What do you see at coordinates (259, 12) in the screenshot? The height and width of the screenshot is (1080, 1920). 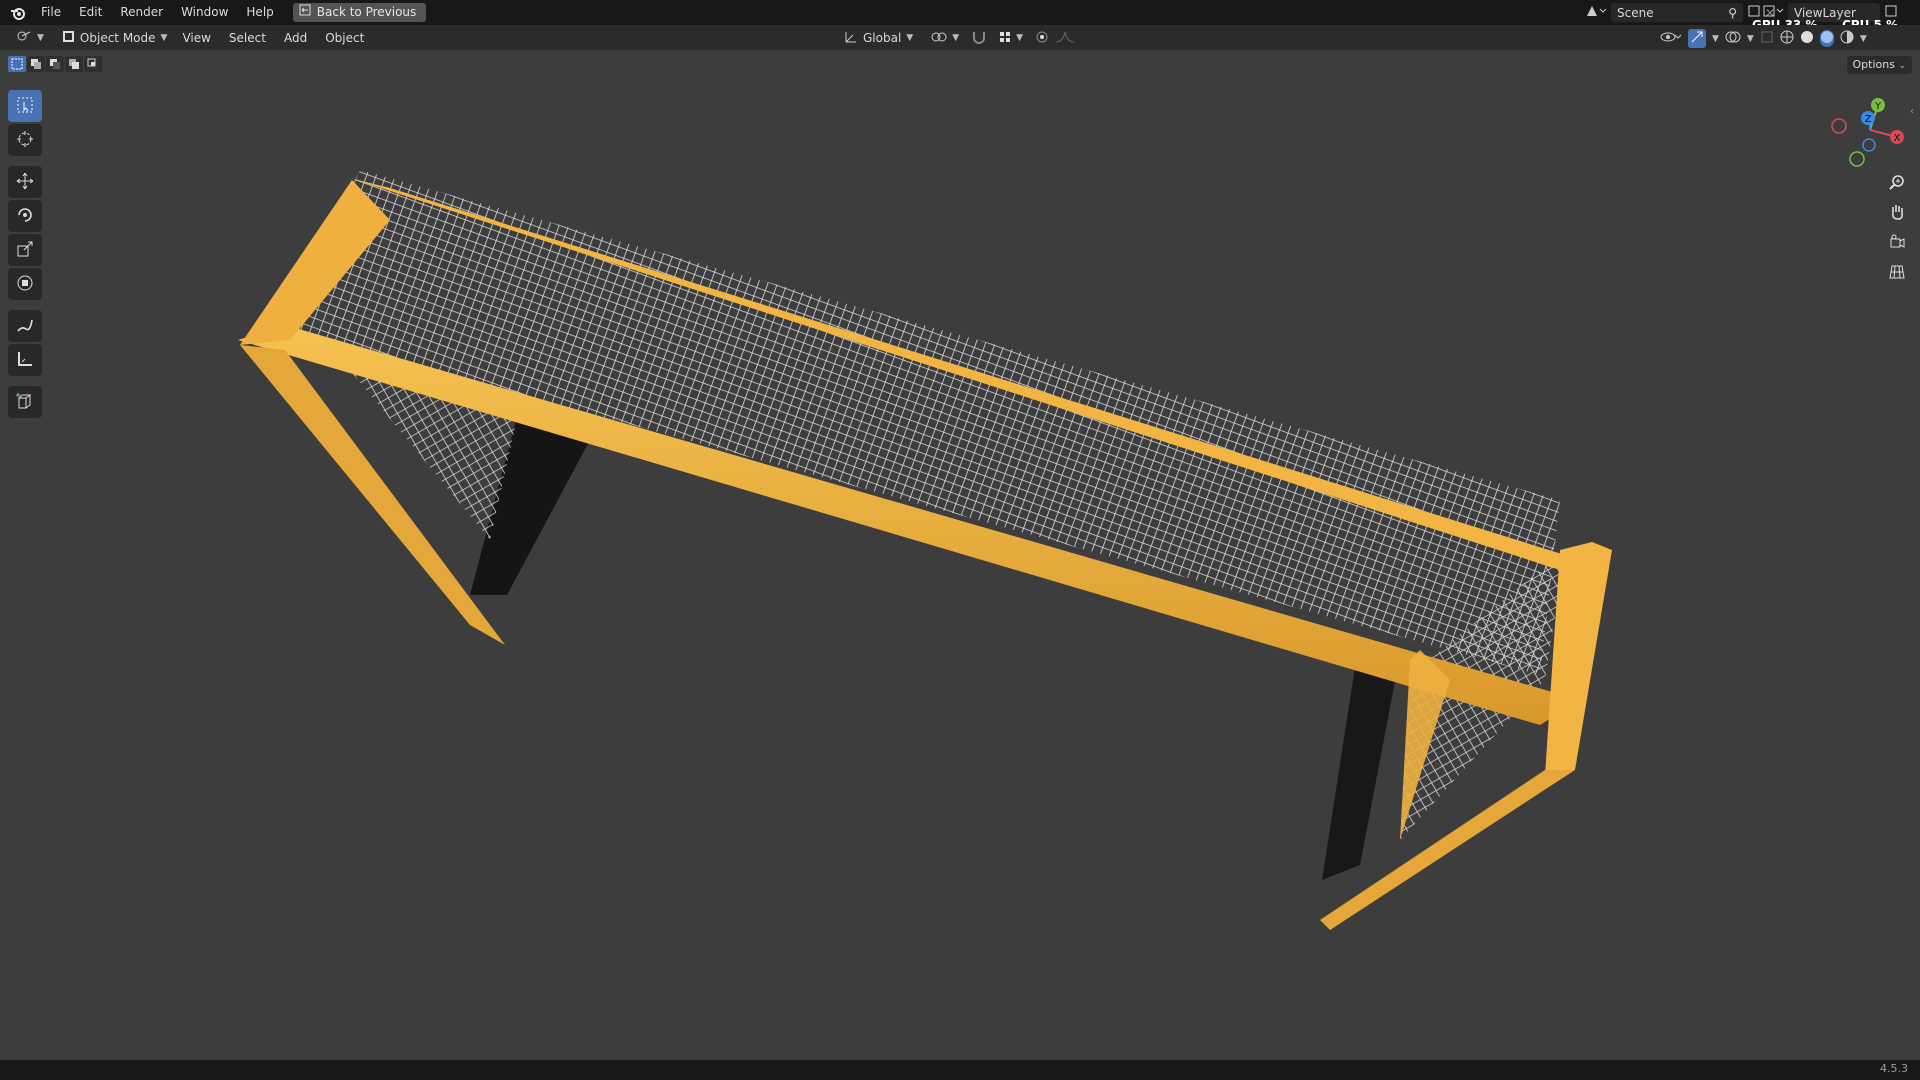 I see `menu-help: Help` at bounding box center [259, 12].